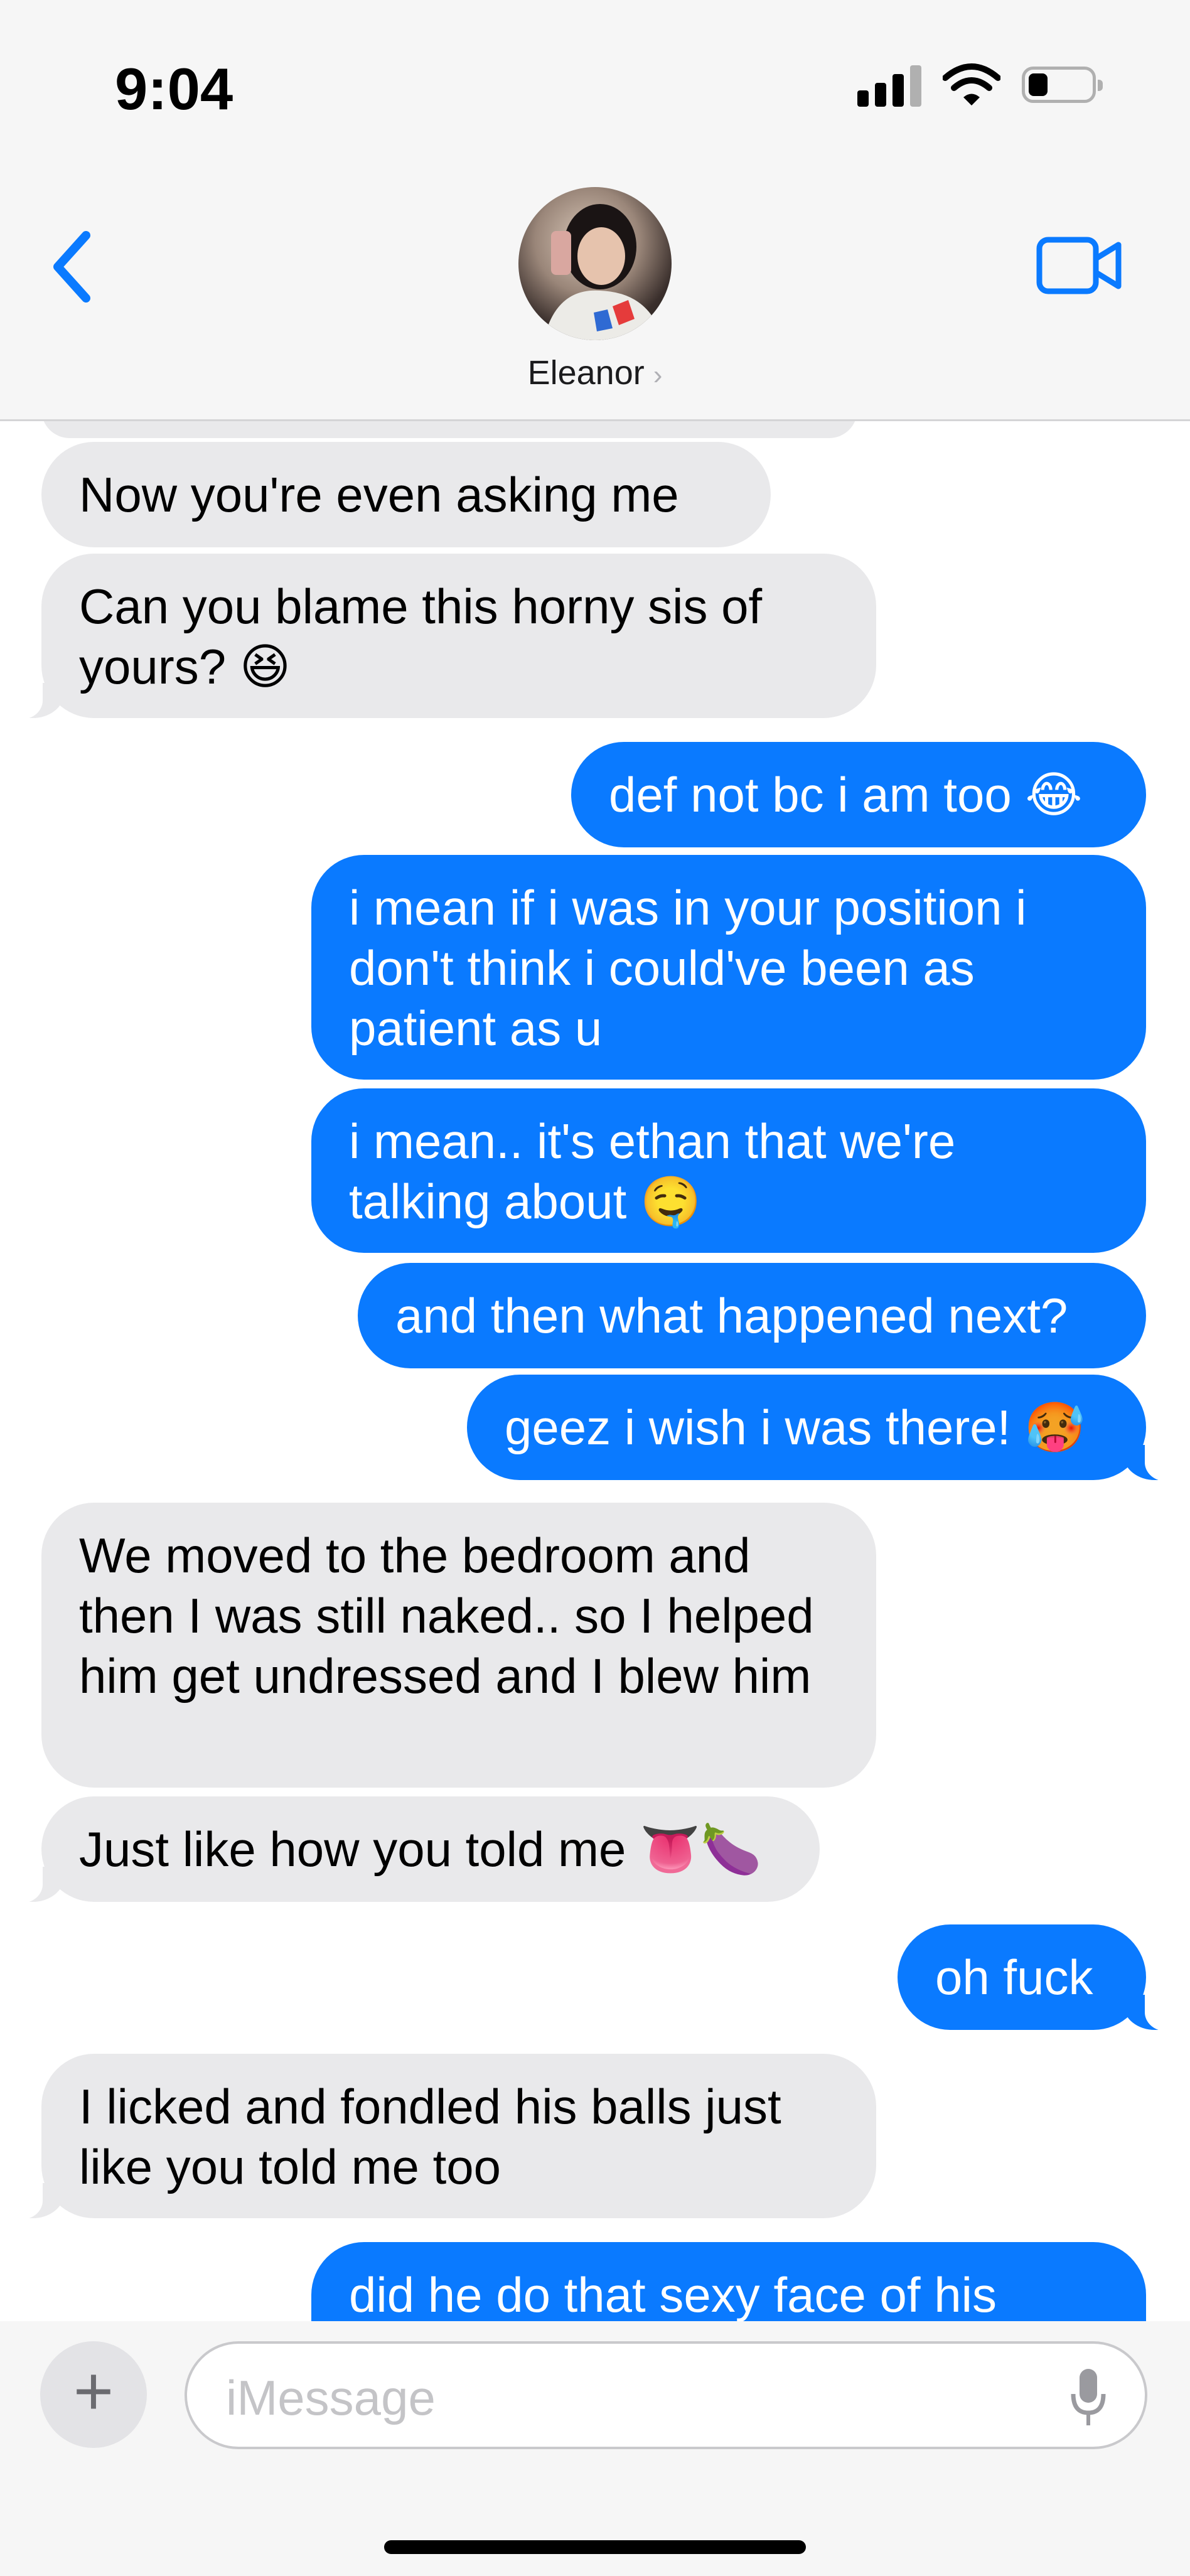 The height and width of the screenshot is (2576, 1190). I want to click on message-bubble-outgoing: oh fuck, so click(1036, 1977).